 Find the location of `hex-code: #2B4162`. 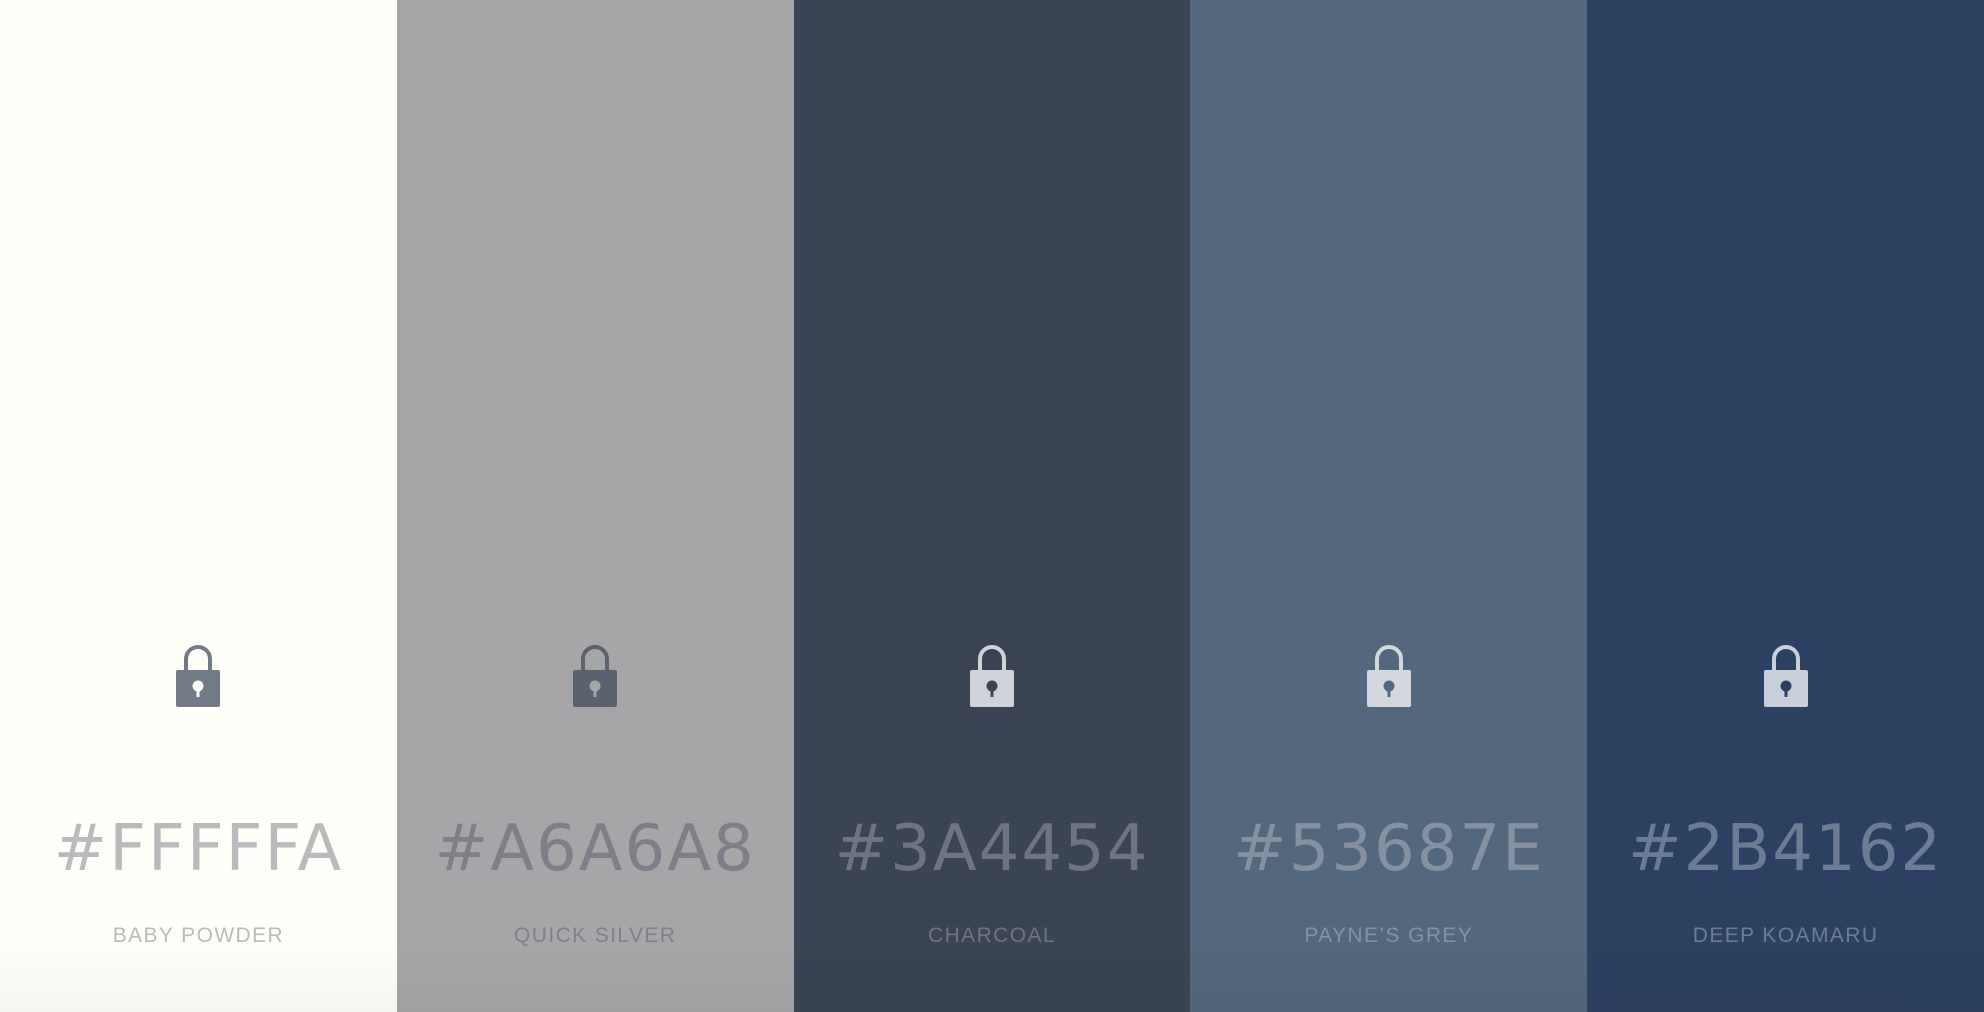

hex-code: #2B4162 is located at coordinates (1785, 849).